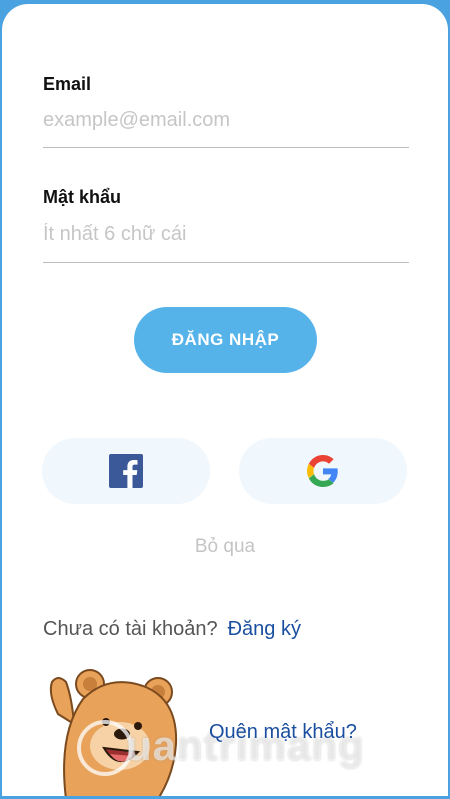  Describe the element at coordinates (130, 629) in the screenshot. I see `signup-prompt: Chưa có tài khoản?` at that location.